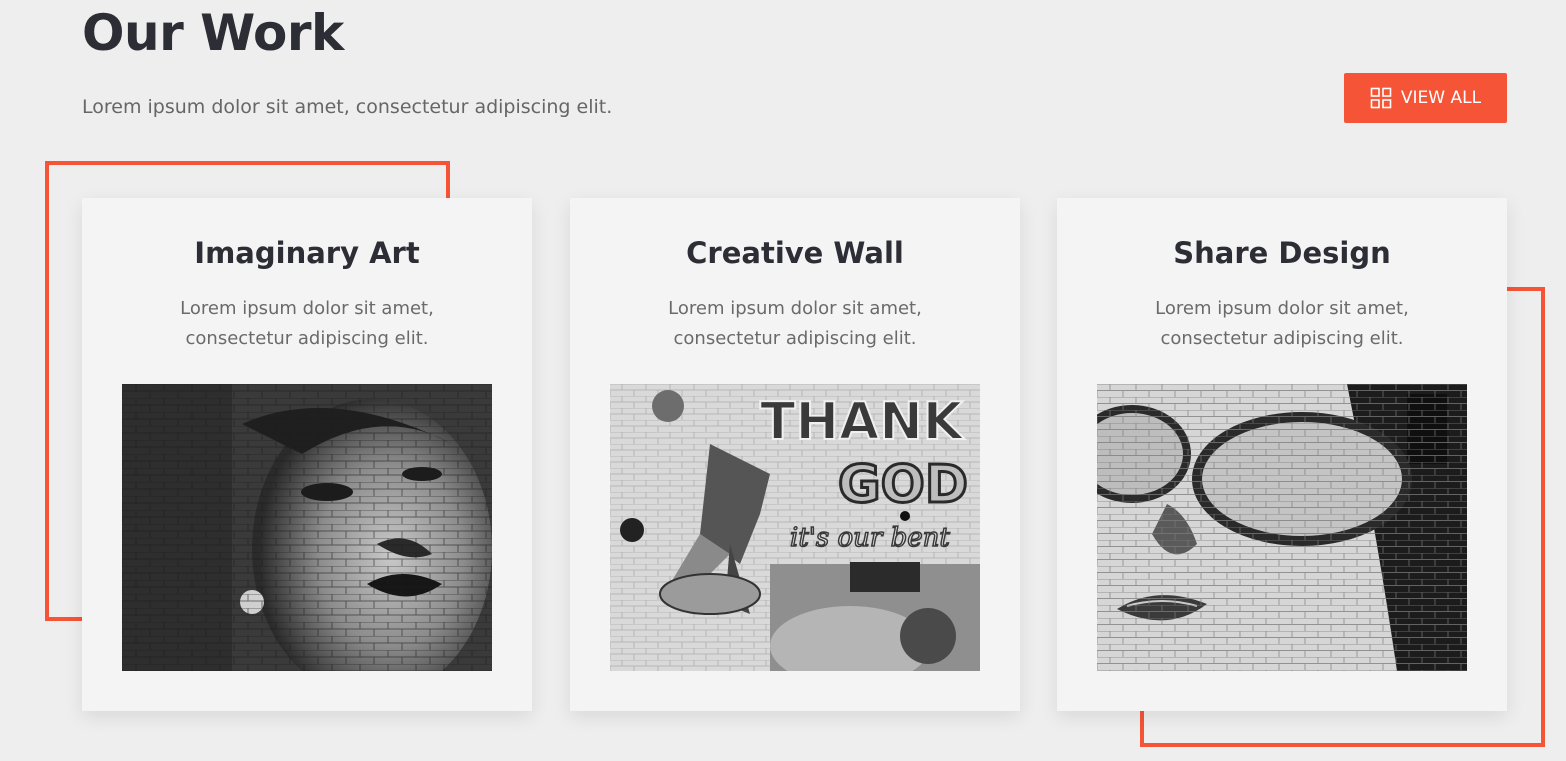  Describe the element at coordinates (903, 485) in the screenshot. I see `mural-text: GOD` at that location.